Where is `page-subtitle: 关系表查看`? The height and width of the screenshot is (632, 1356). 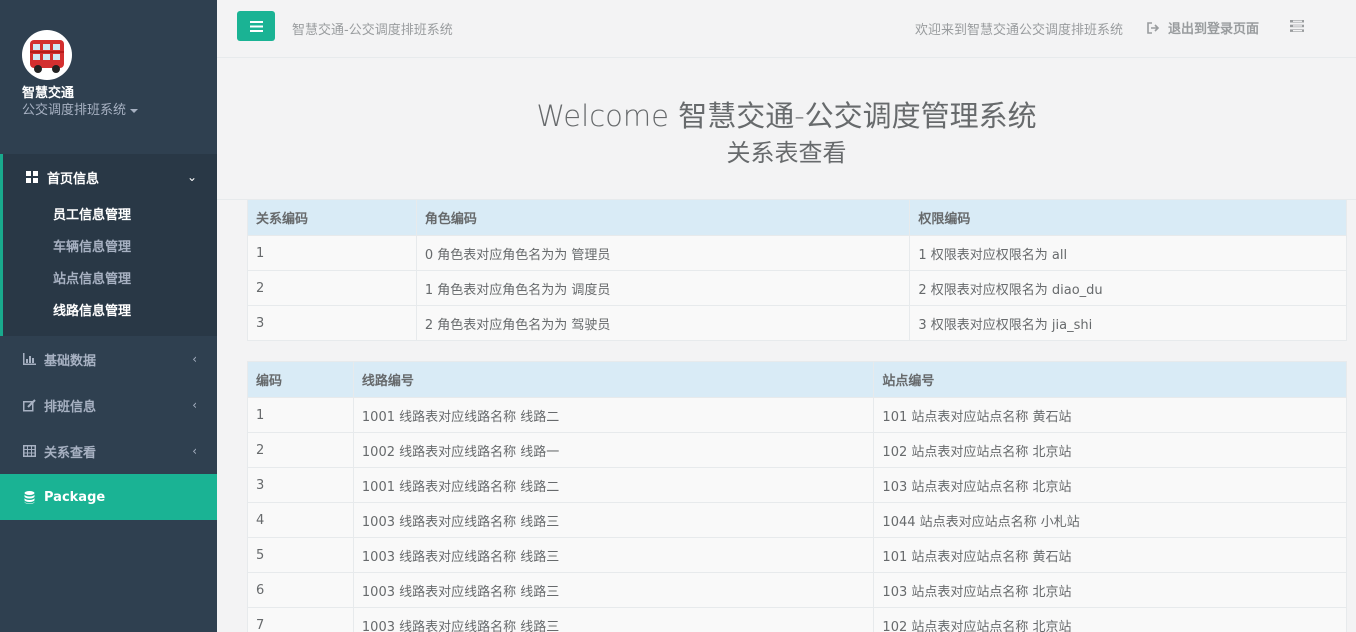 page-subtitle: 关系表查看 is located at coordinates (786, 153).